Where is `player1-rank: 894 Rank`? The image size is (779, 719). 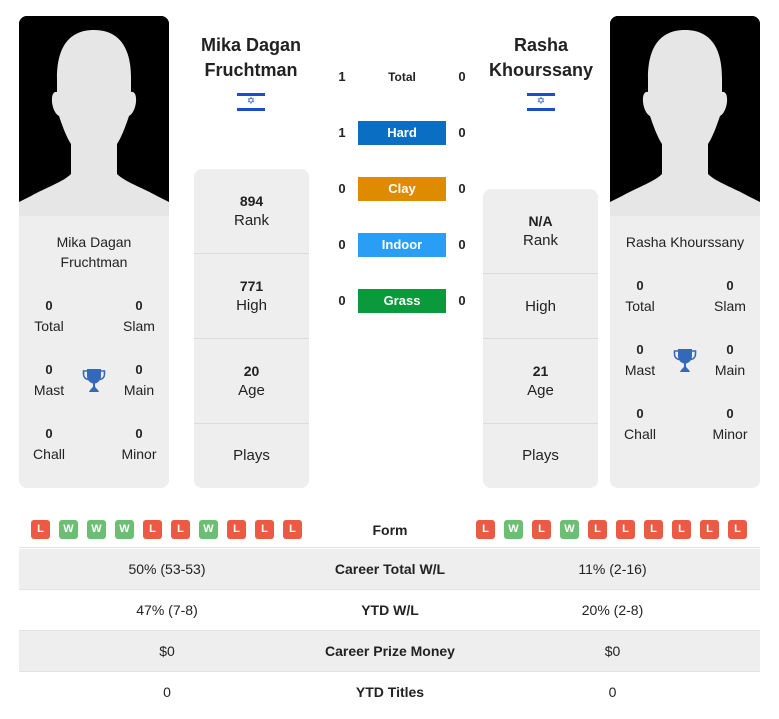
player1-rank: 894 Rank is located at coordinates (251, 211).